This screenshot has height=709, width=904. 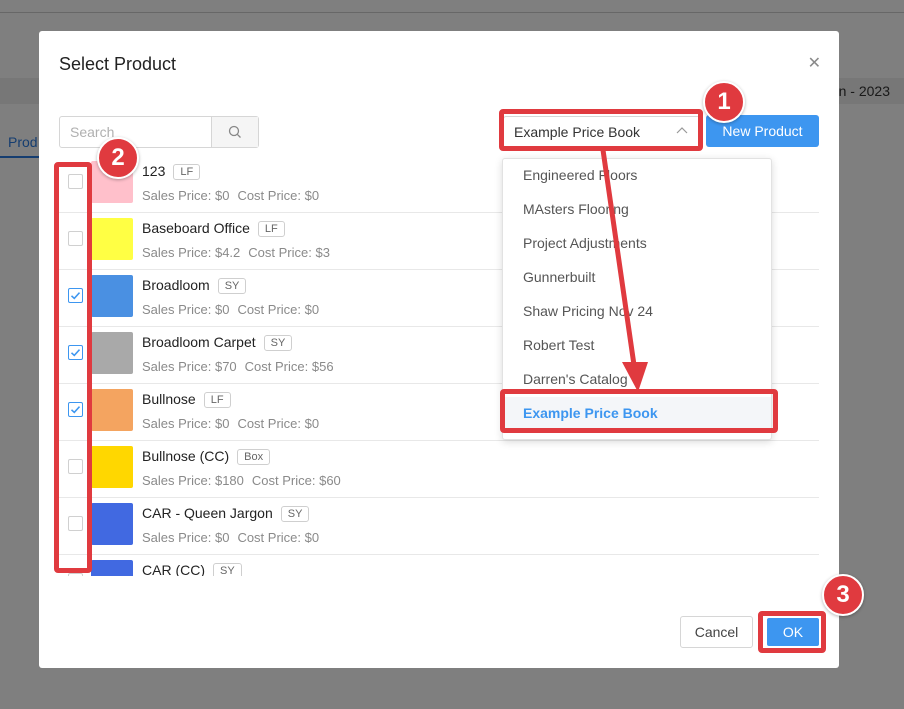 I want to click on annotation-badge-3: 3, so click(x=843, y=595).